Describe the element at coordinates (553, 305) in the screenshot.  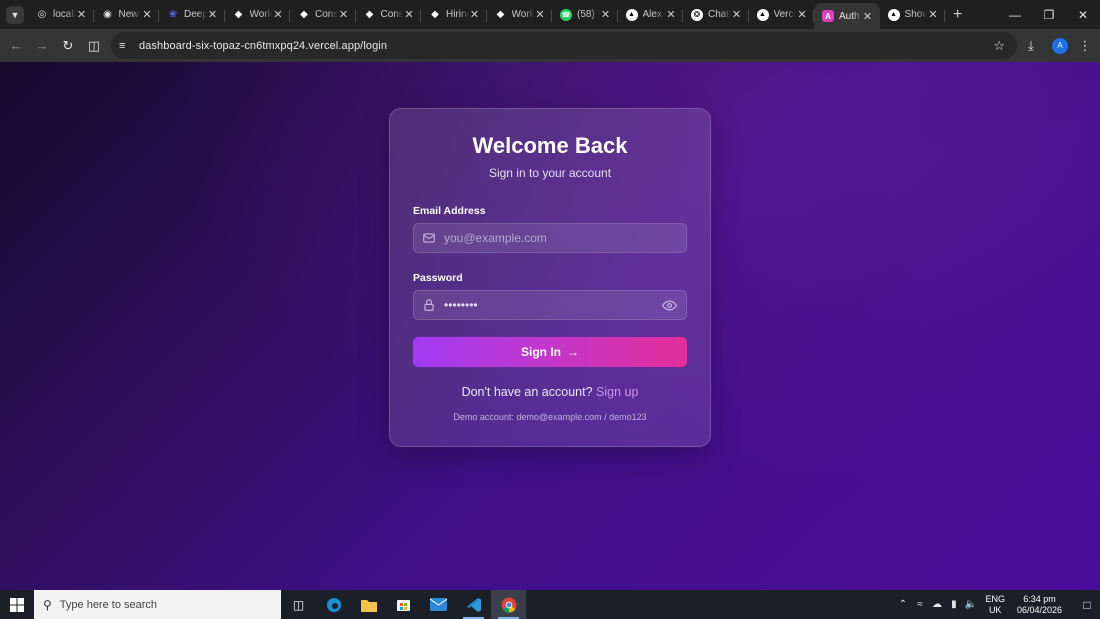
I see `password-input` at that location.